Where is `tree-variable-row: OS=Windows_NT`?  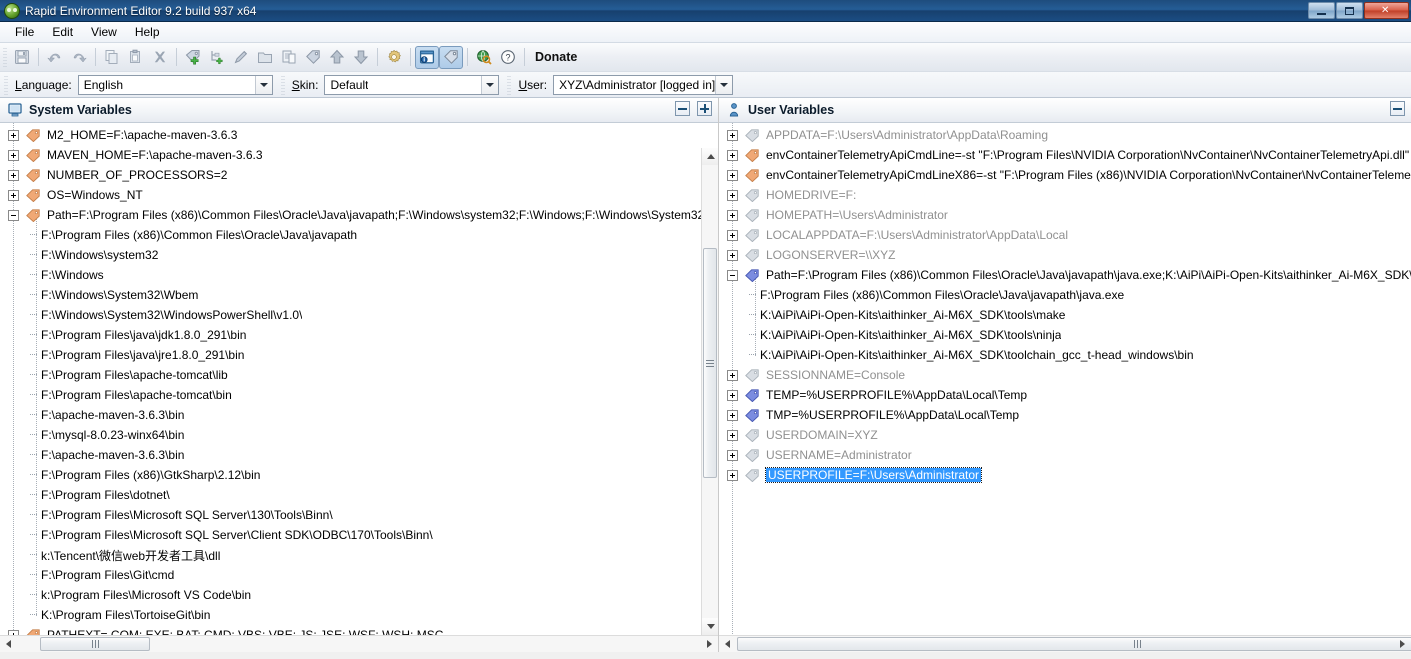
tree-variable-row: OS=Windows_NT is located at coordinates (359, 195).